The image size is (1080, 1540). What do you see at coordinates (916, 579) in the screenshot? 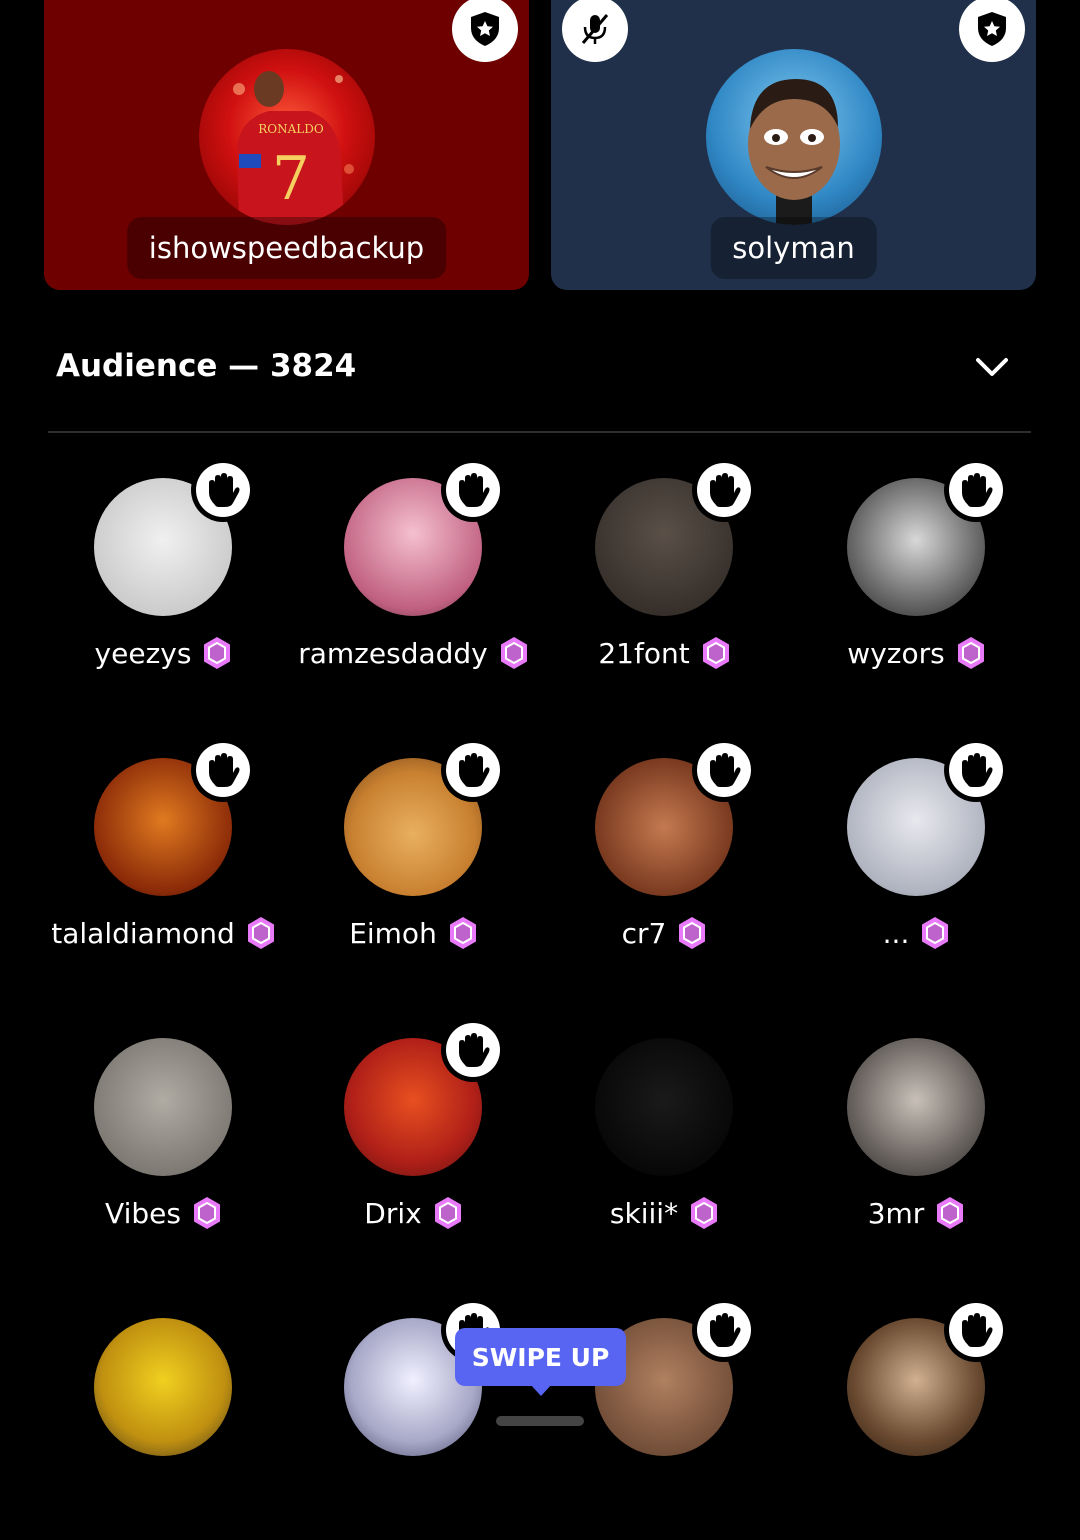
I see `audience-member: wyzors` at bounding box center [916, 579].